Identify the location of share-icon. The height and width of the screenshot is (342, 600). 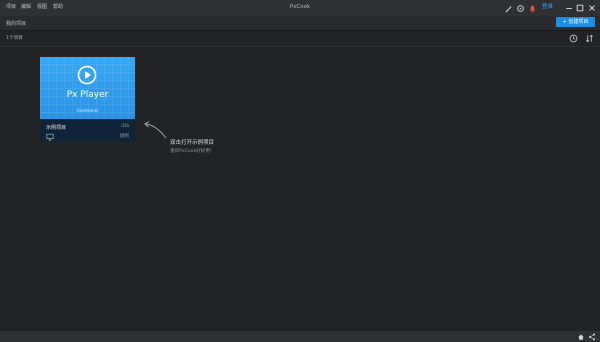
(592, 337).